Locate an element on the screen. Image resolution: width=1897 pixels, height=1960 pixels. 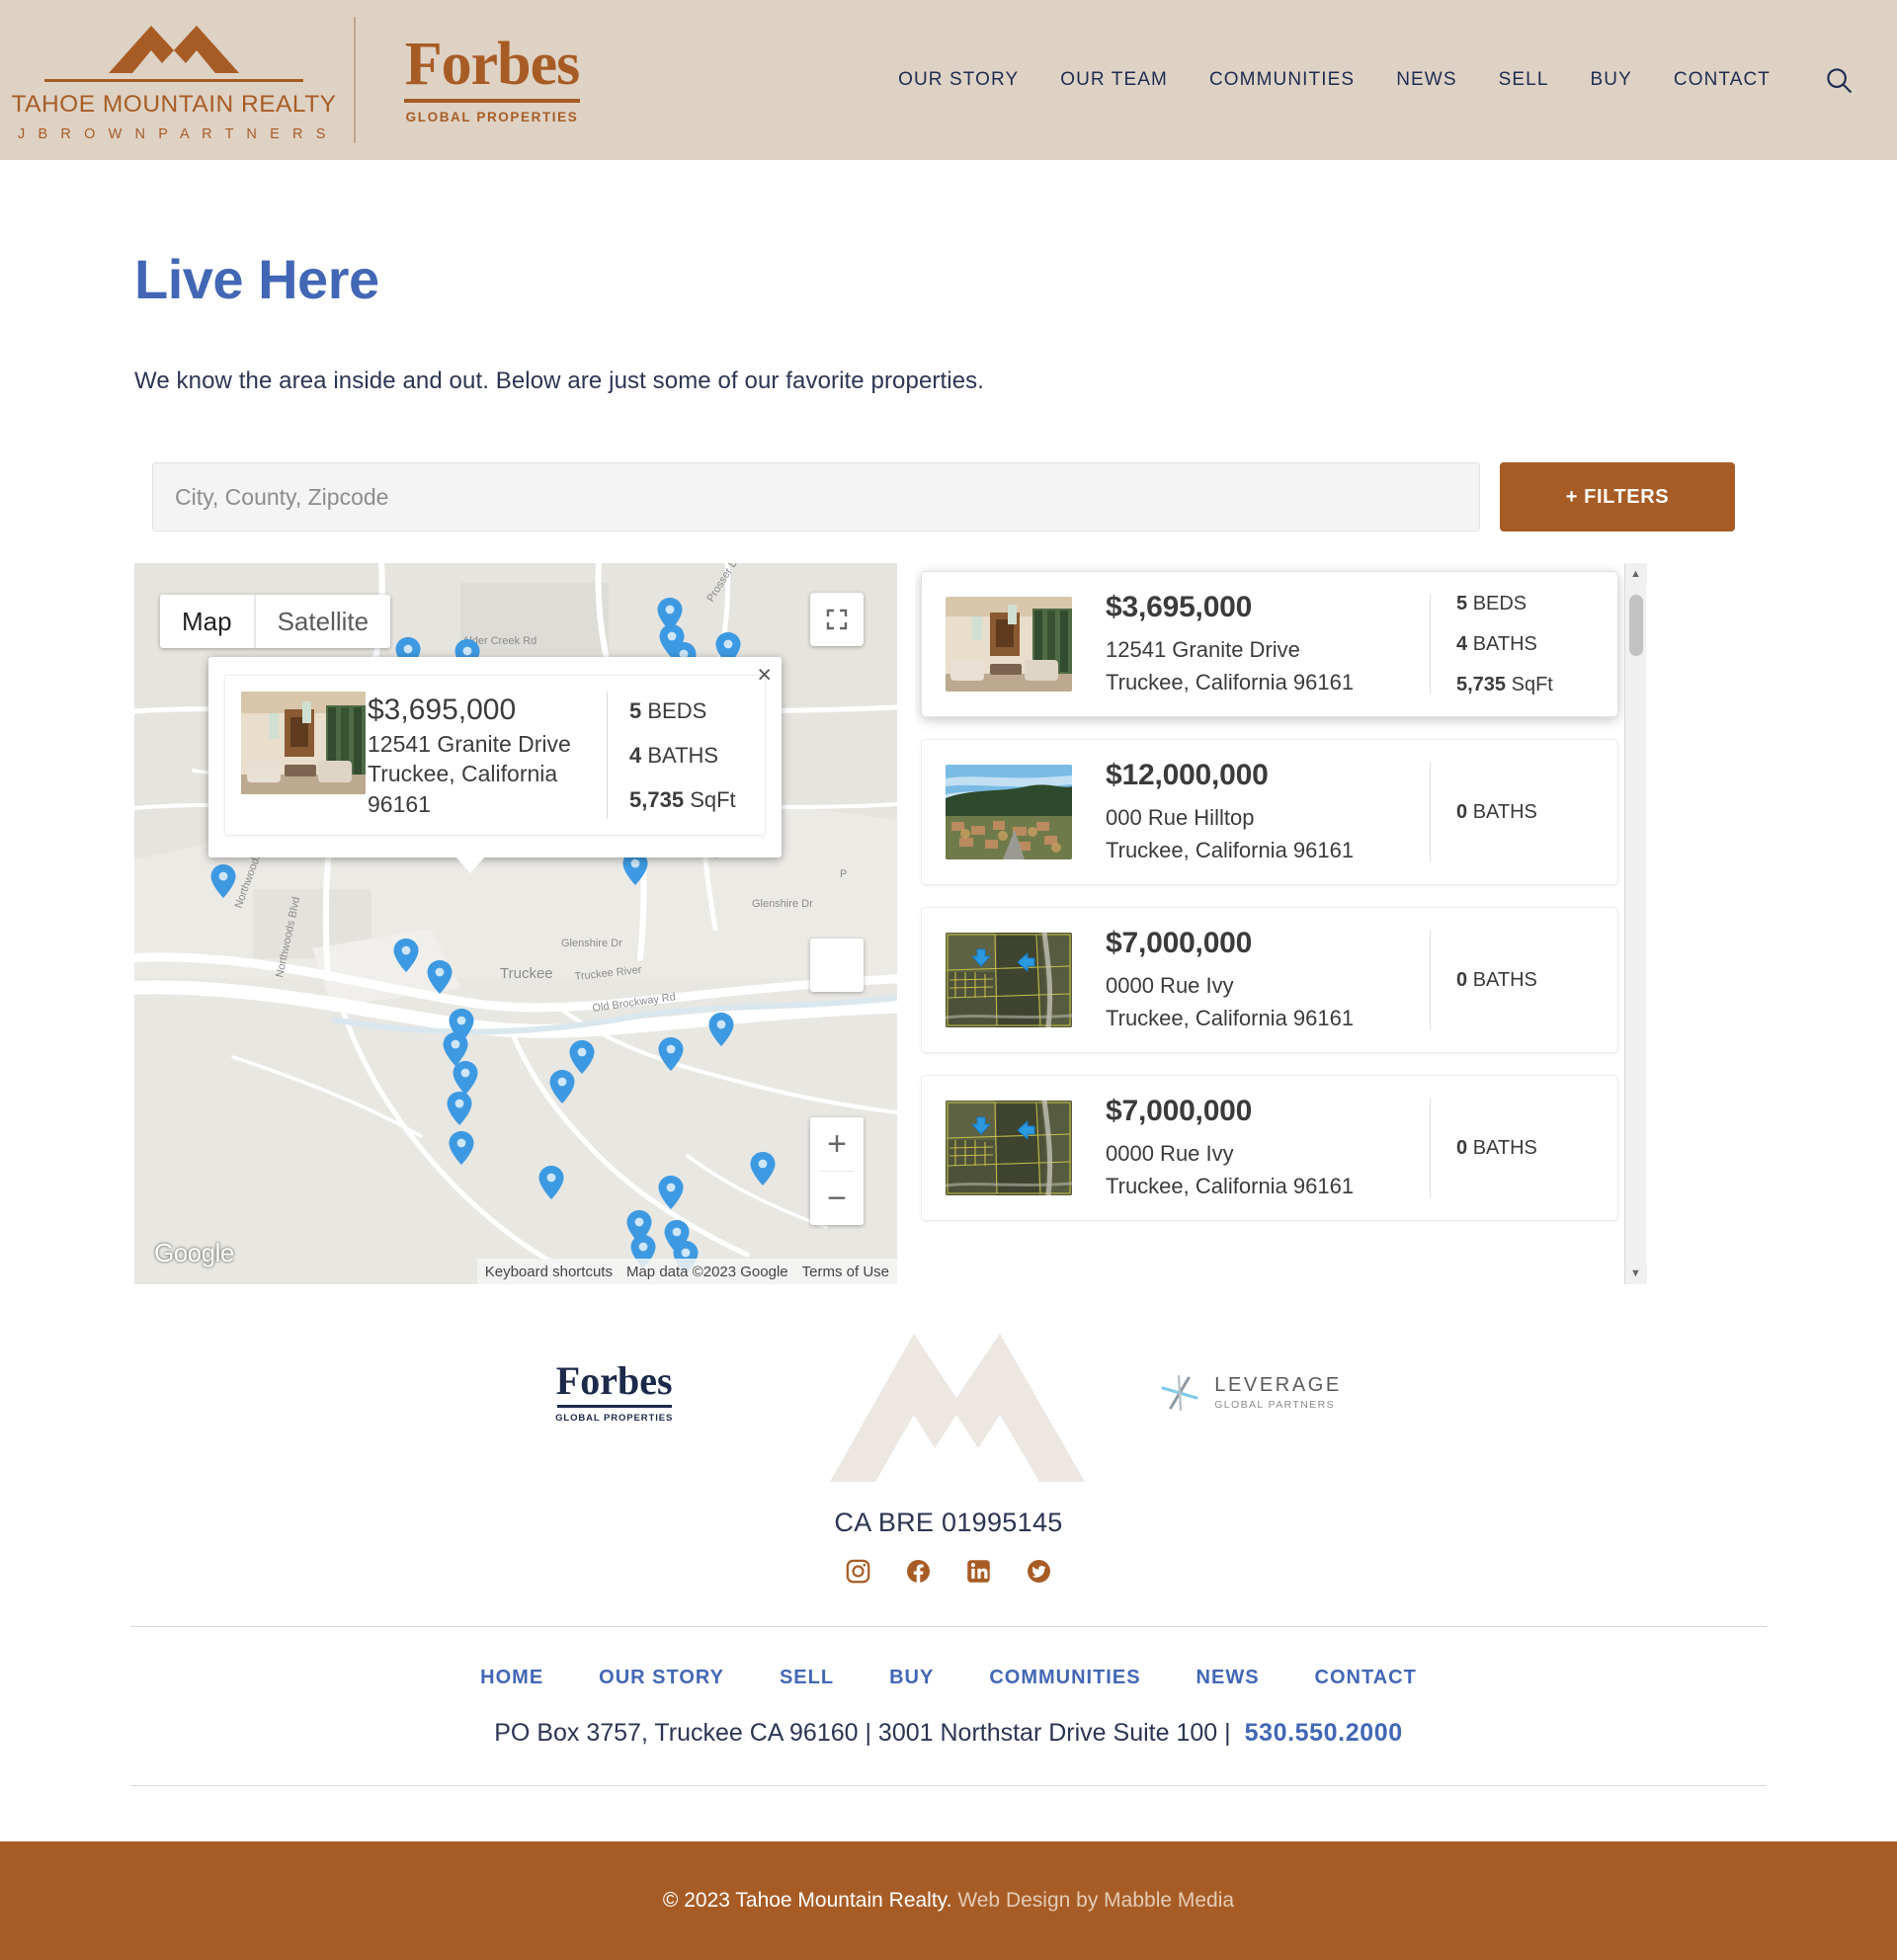
footer-nav-buy: BUY is located at coordinates (911, 1678).